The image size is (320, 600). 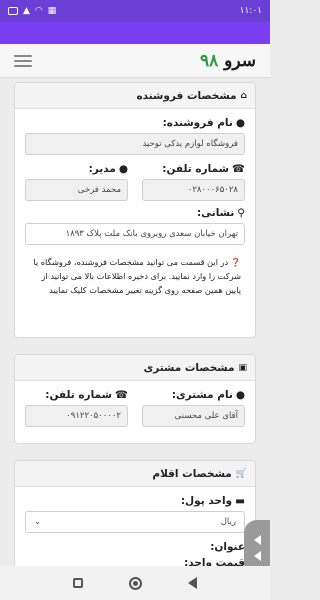 What do you see at coordinates (108, 169) in the screenshot?
I see `manager-label: ● مدیر:` at bounding box center [108, 169].